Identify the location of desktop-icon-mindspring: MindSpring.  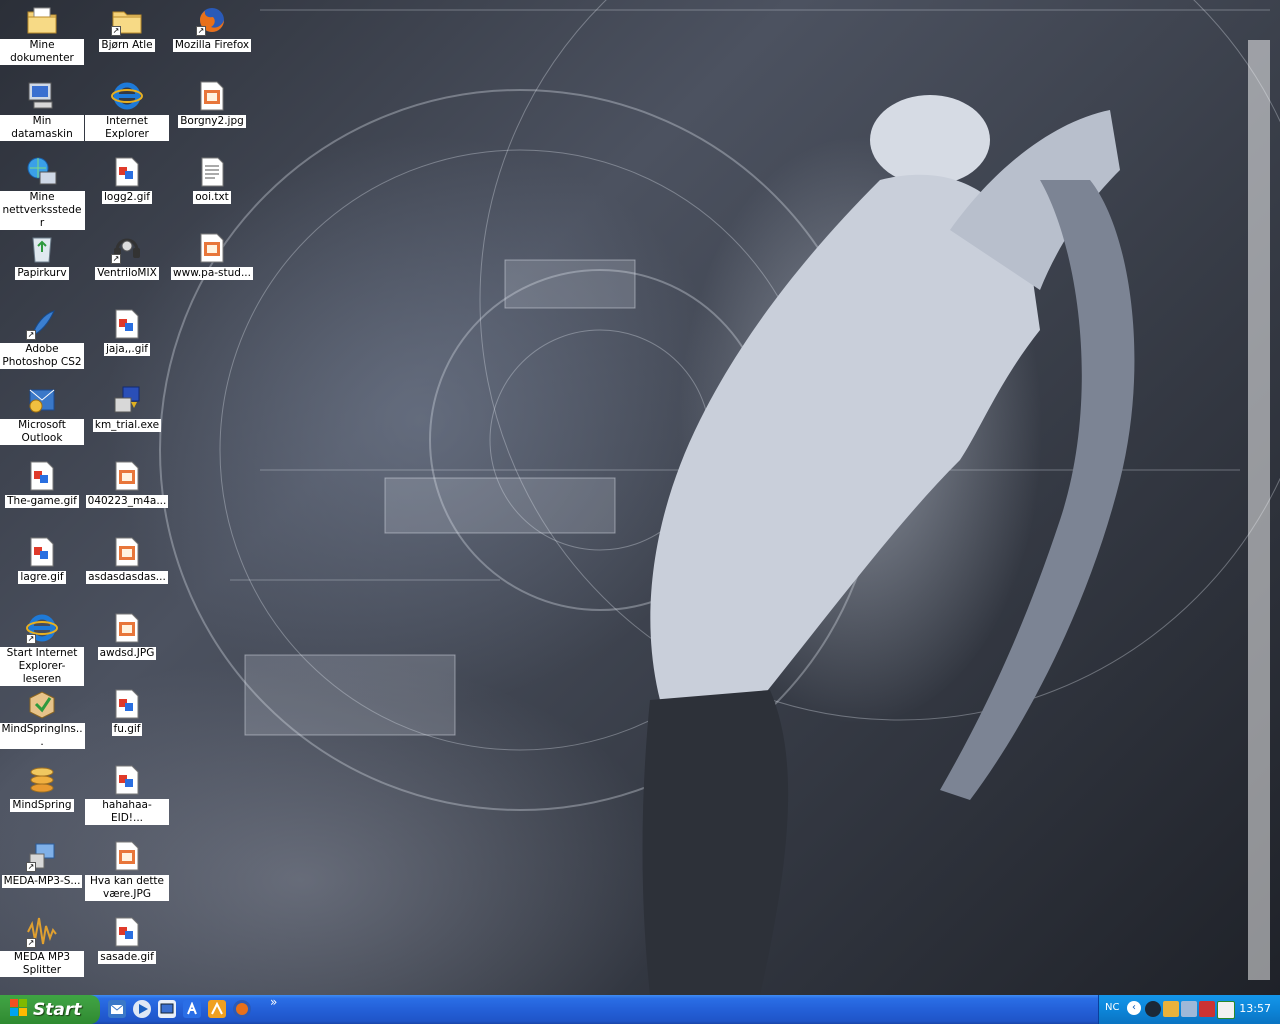
(42, 798).